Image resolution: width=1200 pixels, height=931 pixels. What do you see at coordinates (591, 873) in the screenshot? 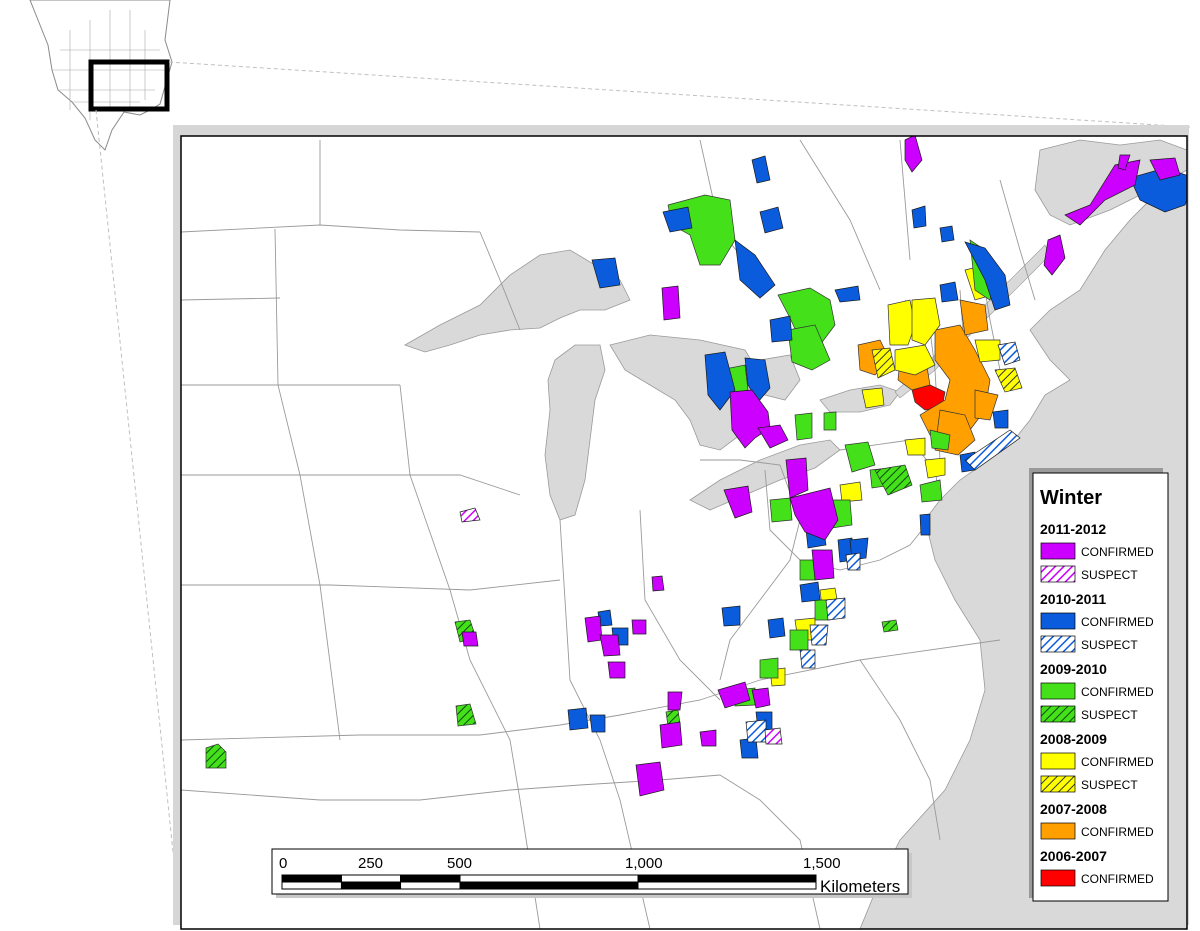
I see `scale-bar: 0 250 500 1,000 1,500 Kilometers` at bounding box center [591, 873].